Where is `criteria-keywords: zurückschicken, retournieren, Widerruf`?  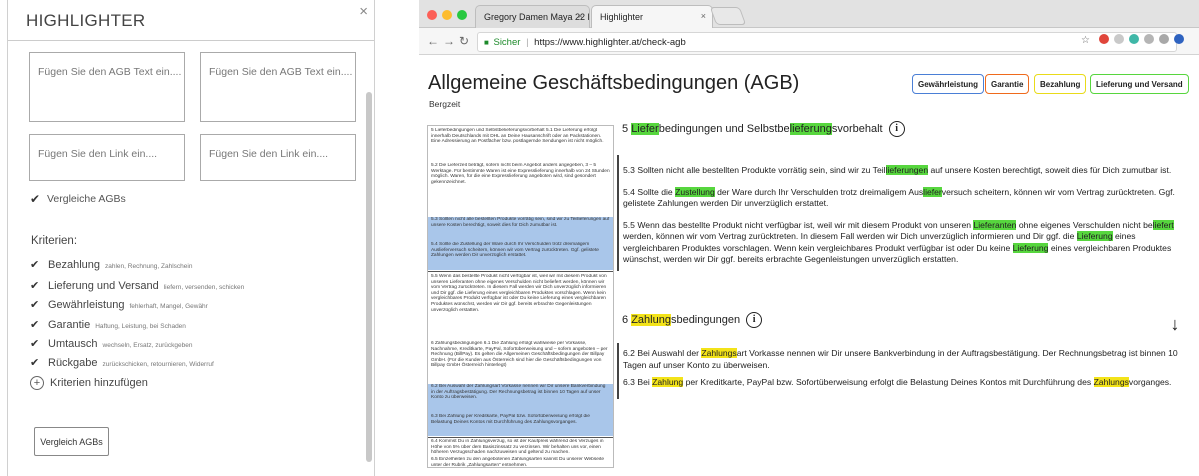
criteria-keywords: zurückschicken, retournieren, Widerruf is located at coordinates (158, 364).